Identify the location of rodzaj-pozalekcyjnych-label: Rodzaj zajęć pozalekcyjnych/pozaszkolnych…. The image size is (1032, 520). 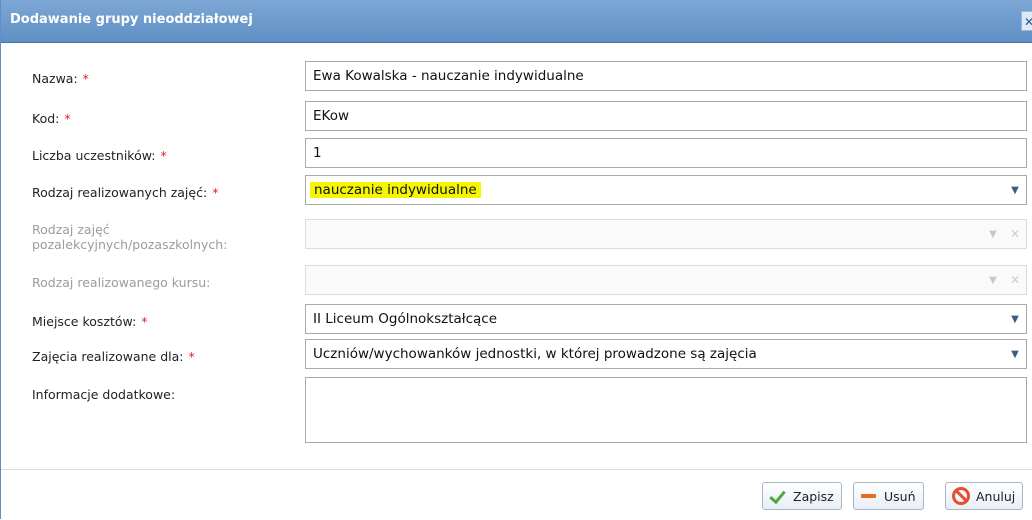
(130, 237).